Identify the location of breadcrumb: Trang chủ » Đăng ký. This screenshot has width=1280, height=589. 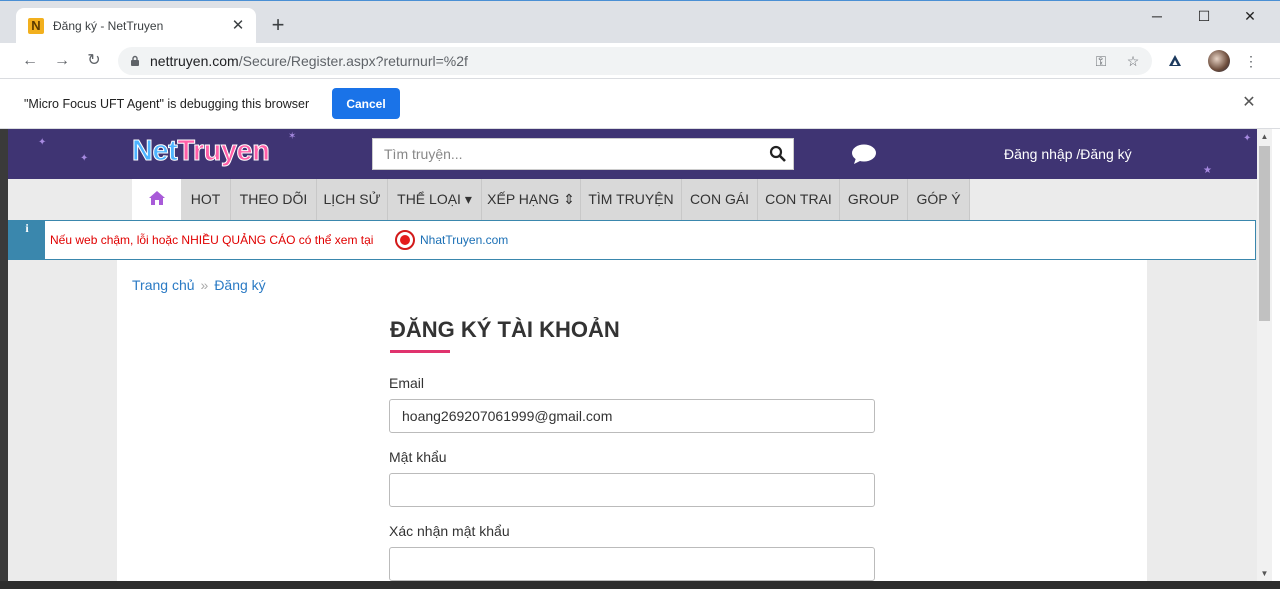
(199, 285).